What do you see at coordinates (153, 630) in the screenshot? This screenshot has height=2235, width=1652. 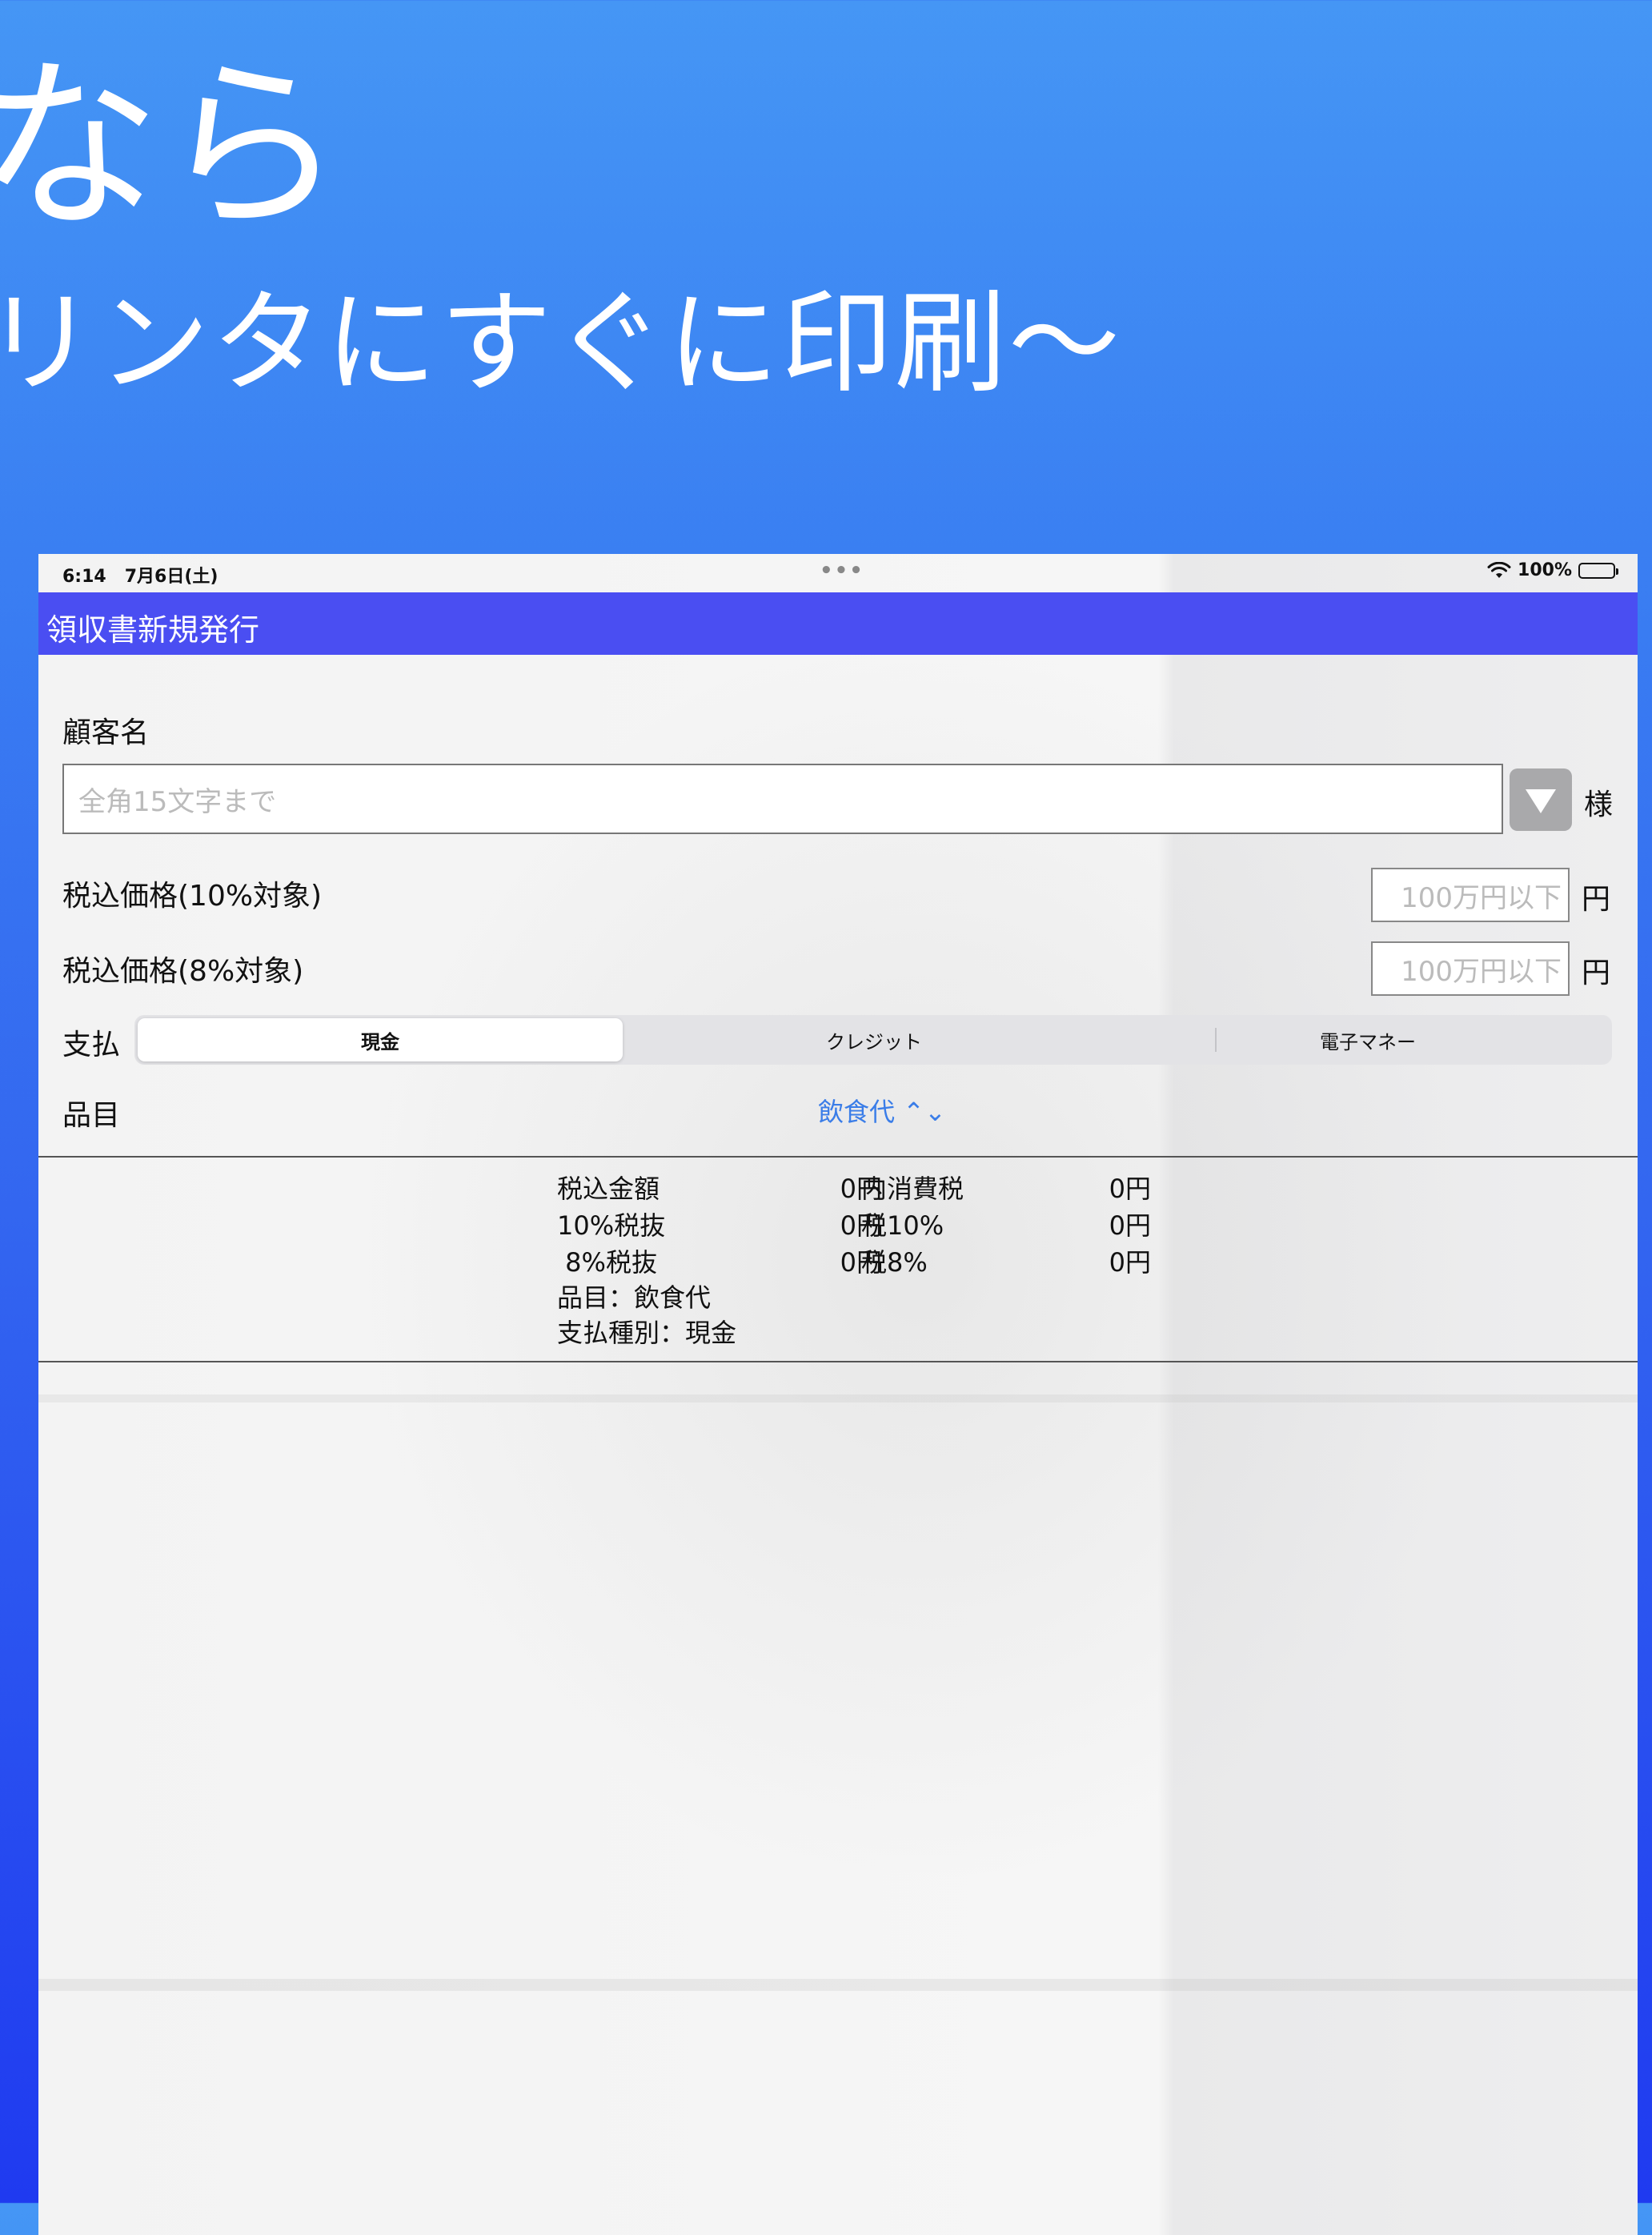 I see `page-title: 領収書新規発行` at bounding box center [153, 630].